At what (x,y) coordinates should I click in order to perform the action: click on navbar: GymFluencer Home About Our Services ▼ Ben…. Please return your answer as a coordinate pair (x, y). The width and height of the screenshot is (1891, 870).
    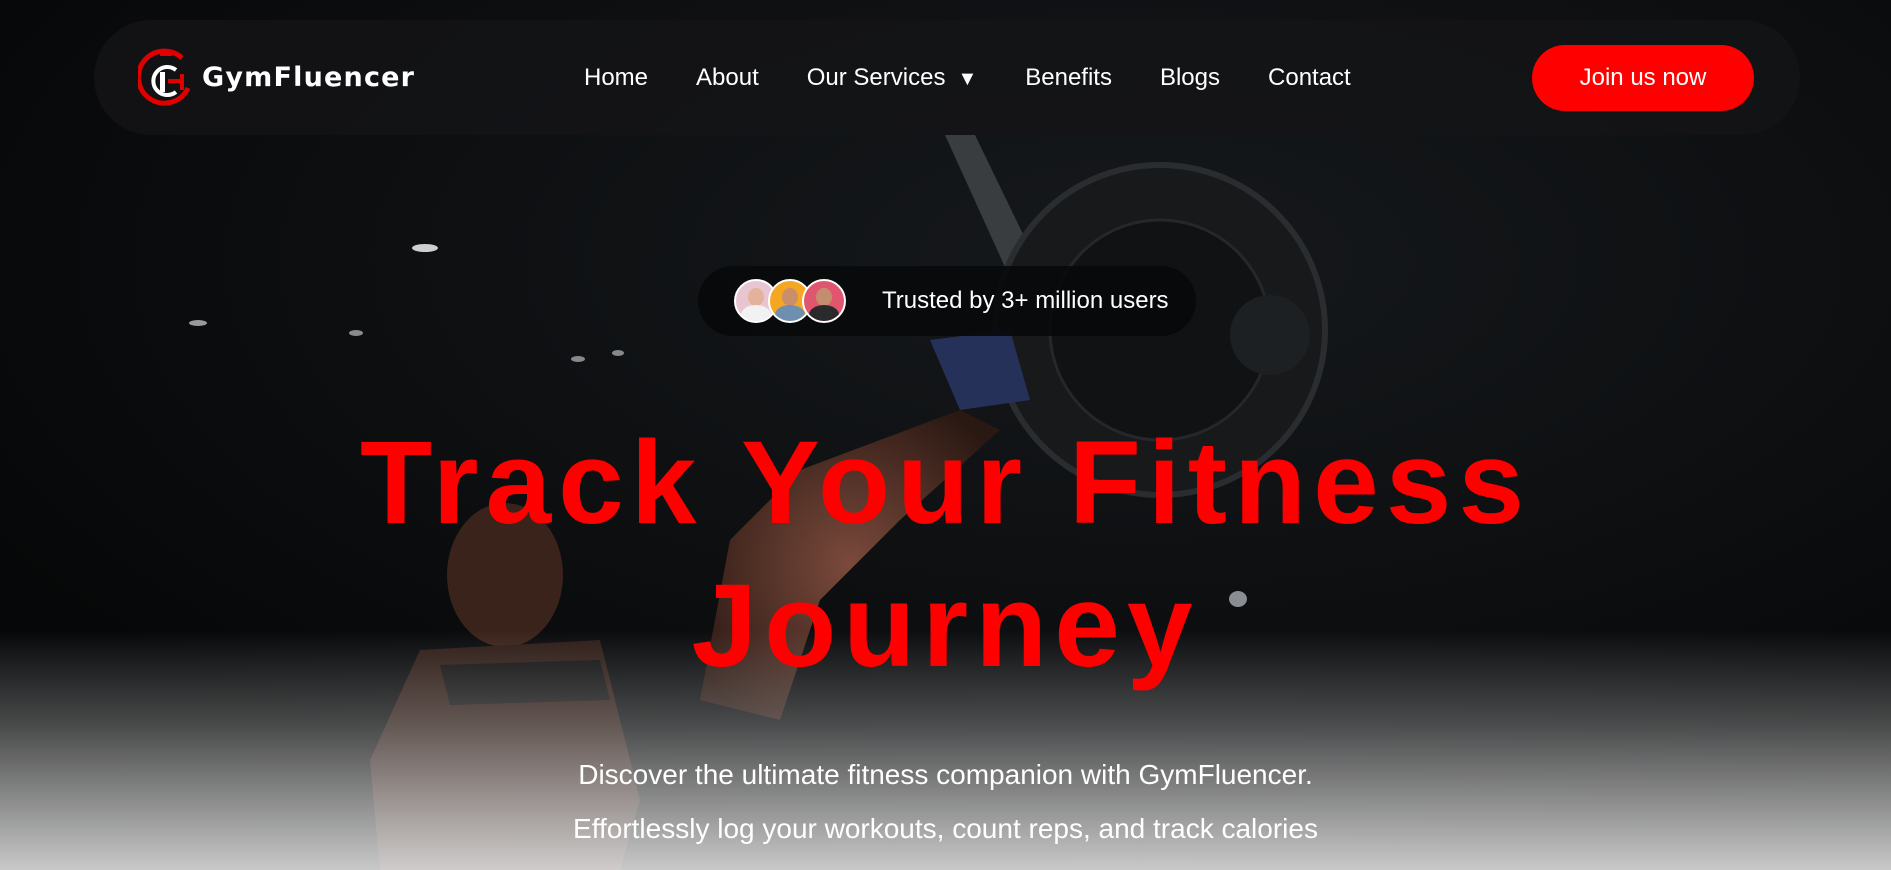
    Looking at the image, I should click on (947, 77).